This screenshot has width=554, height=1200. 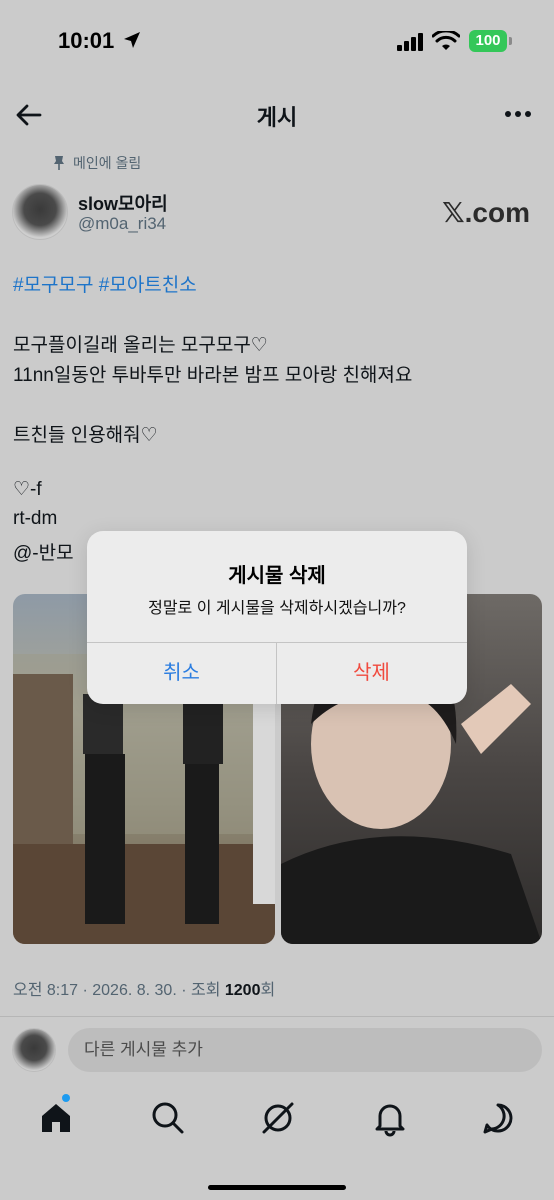 I want to click on view-count: 1200, so click(x=242, y=990).